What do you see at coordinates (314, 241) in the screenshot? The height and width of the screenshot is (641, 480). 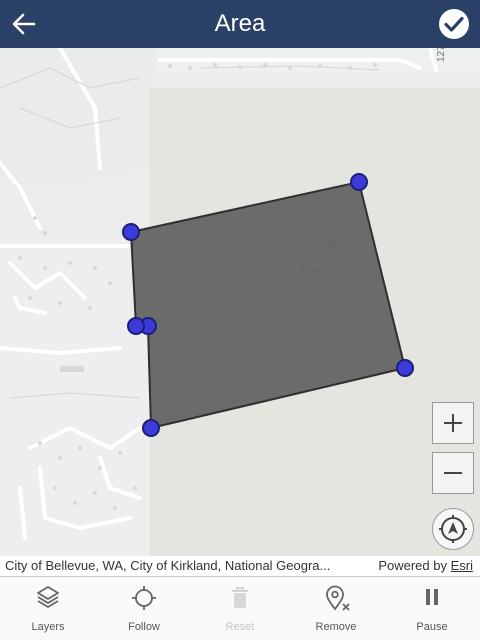 I see `park-label-line: Bridle Trails` at bounding box center [314, 241].